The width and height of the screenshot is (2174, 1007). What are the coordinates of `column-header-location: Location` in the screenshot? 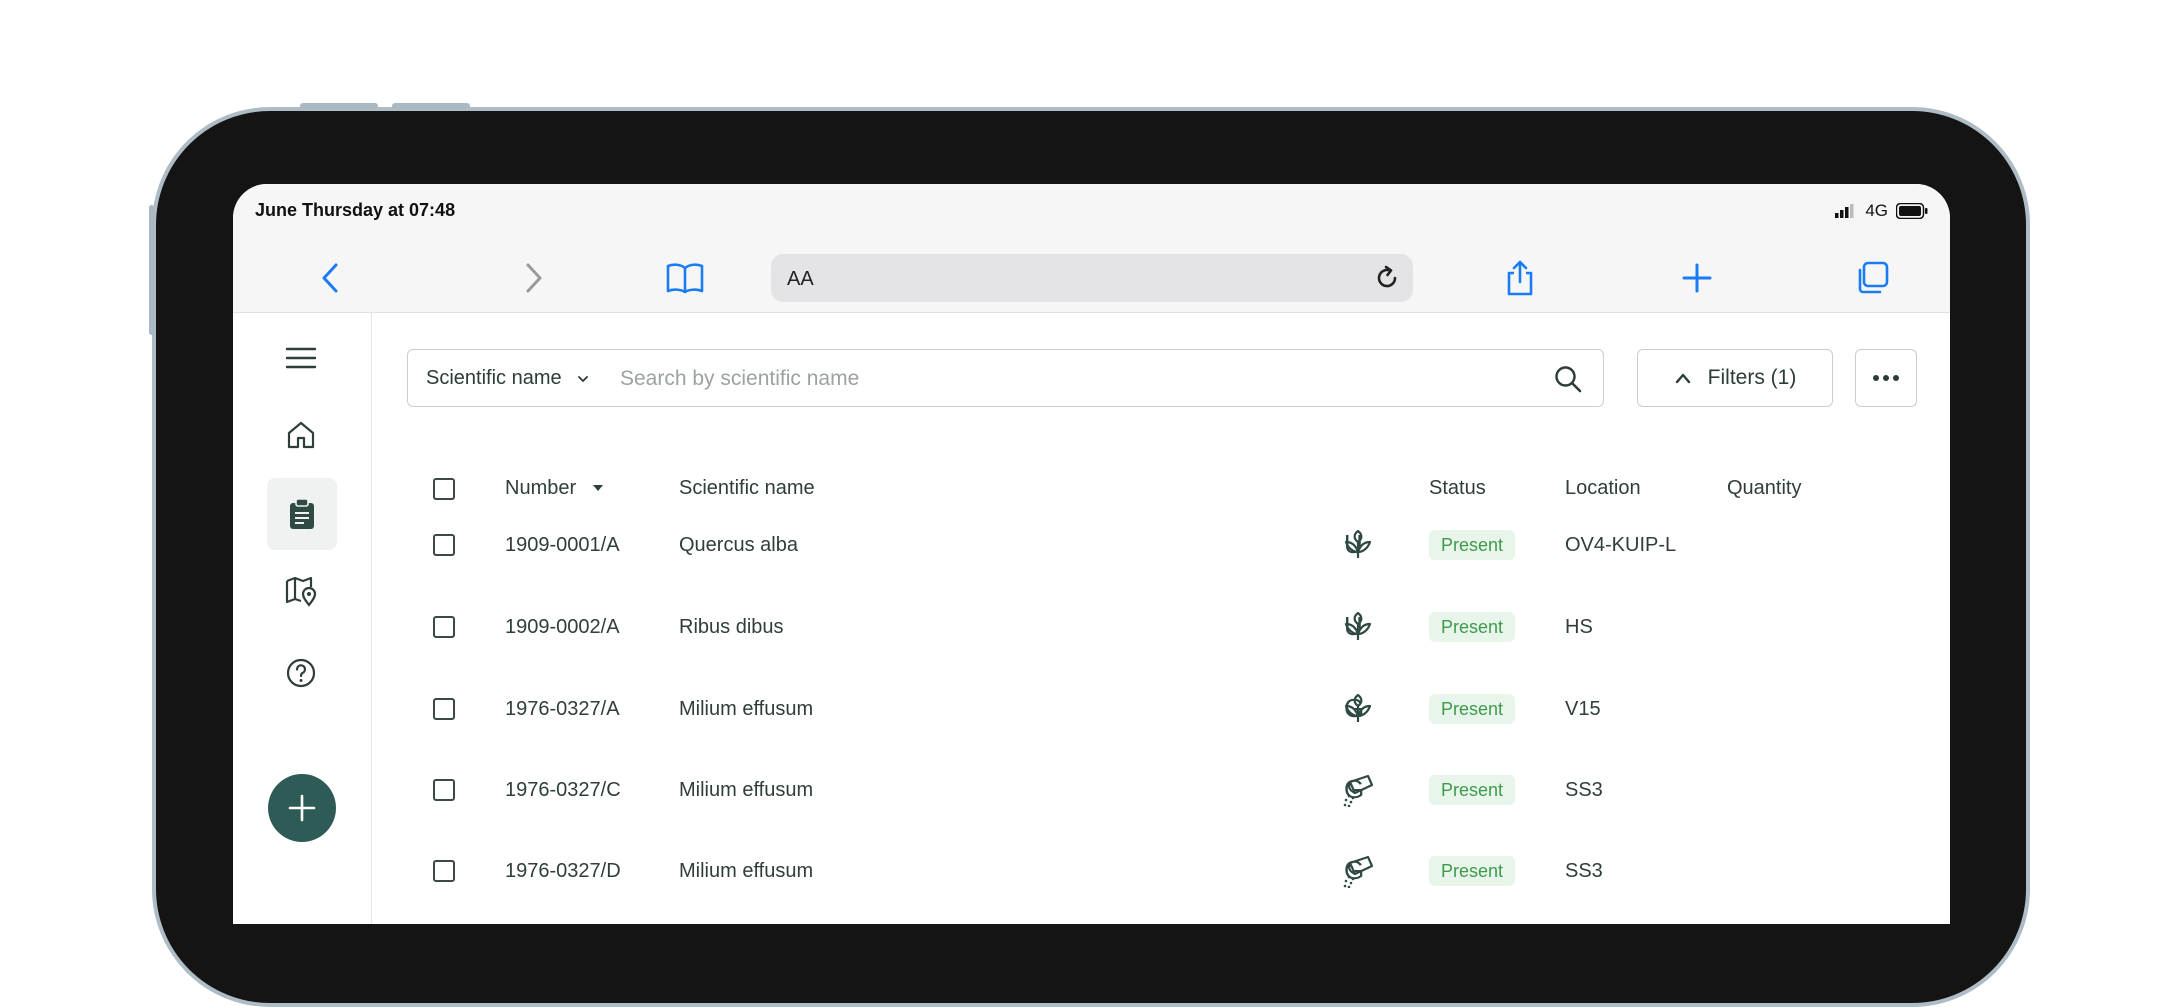 It's located at (1603, 488).